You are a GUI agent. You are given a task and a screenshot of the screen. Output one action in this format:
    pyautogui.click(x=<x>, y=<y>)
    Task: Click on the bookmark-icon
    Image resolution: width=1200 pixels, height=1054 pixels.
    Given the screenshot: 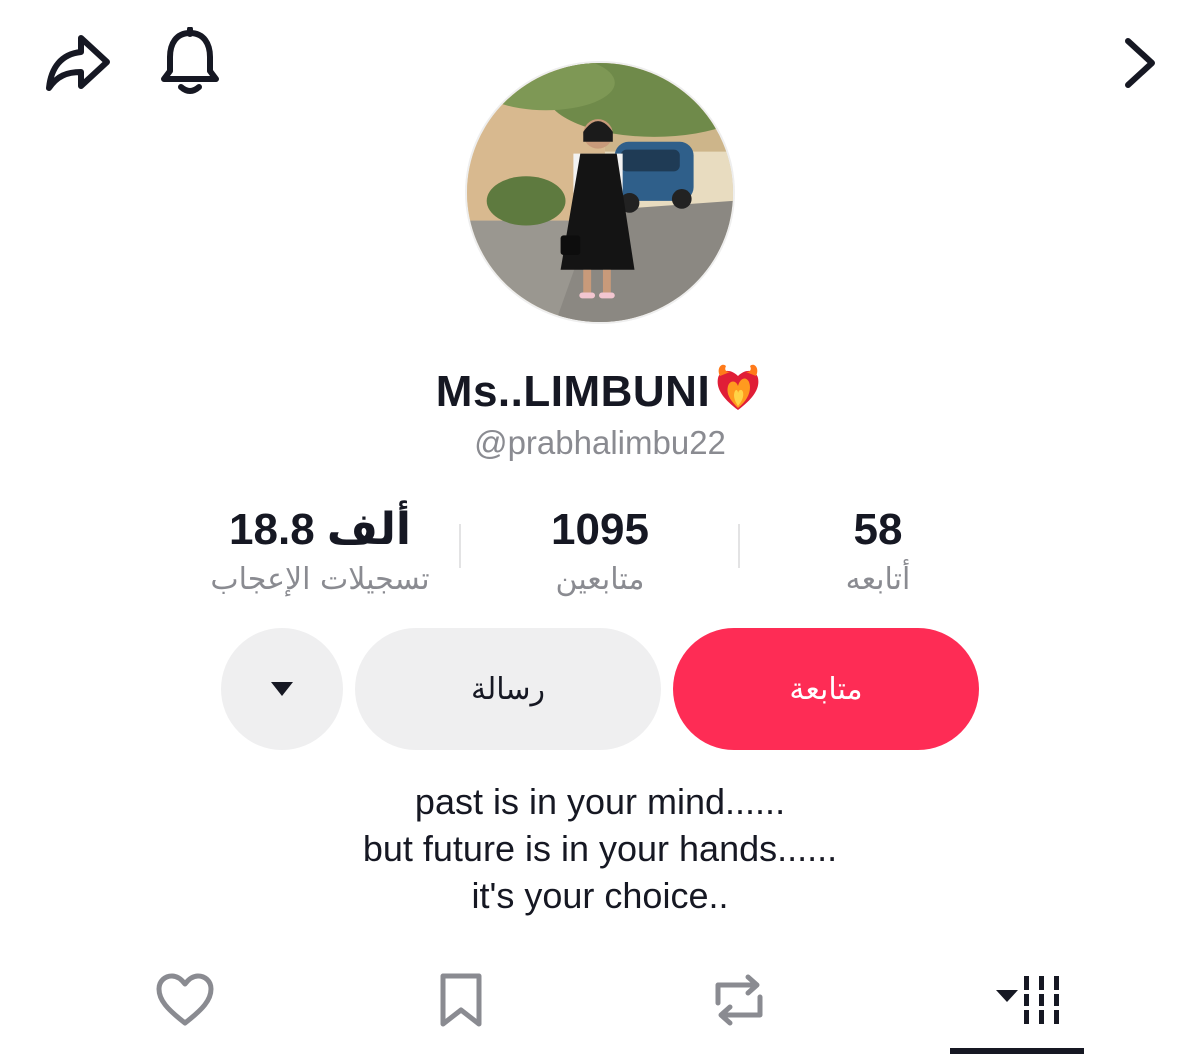 What is the action you would take?
    pyautogui.click(x=461, y=1000)
    